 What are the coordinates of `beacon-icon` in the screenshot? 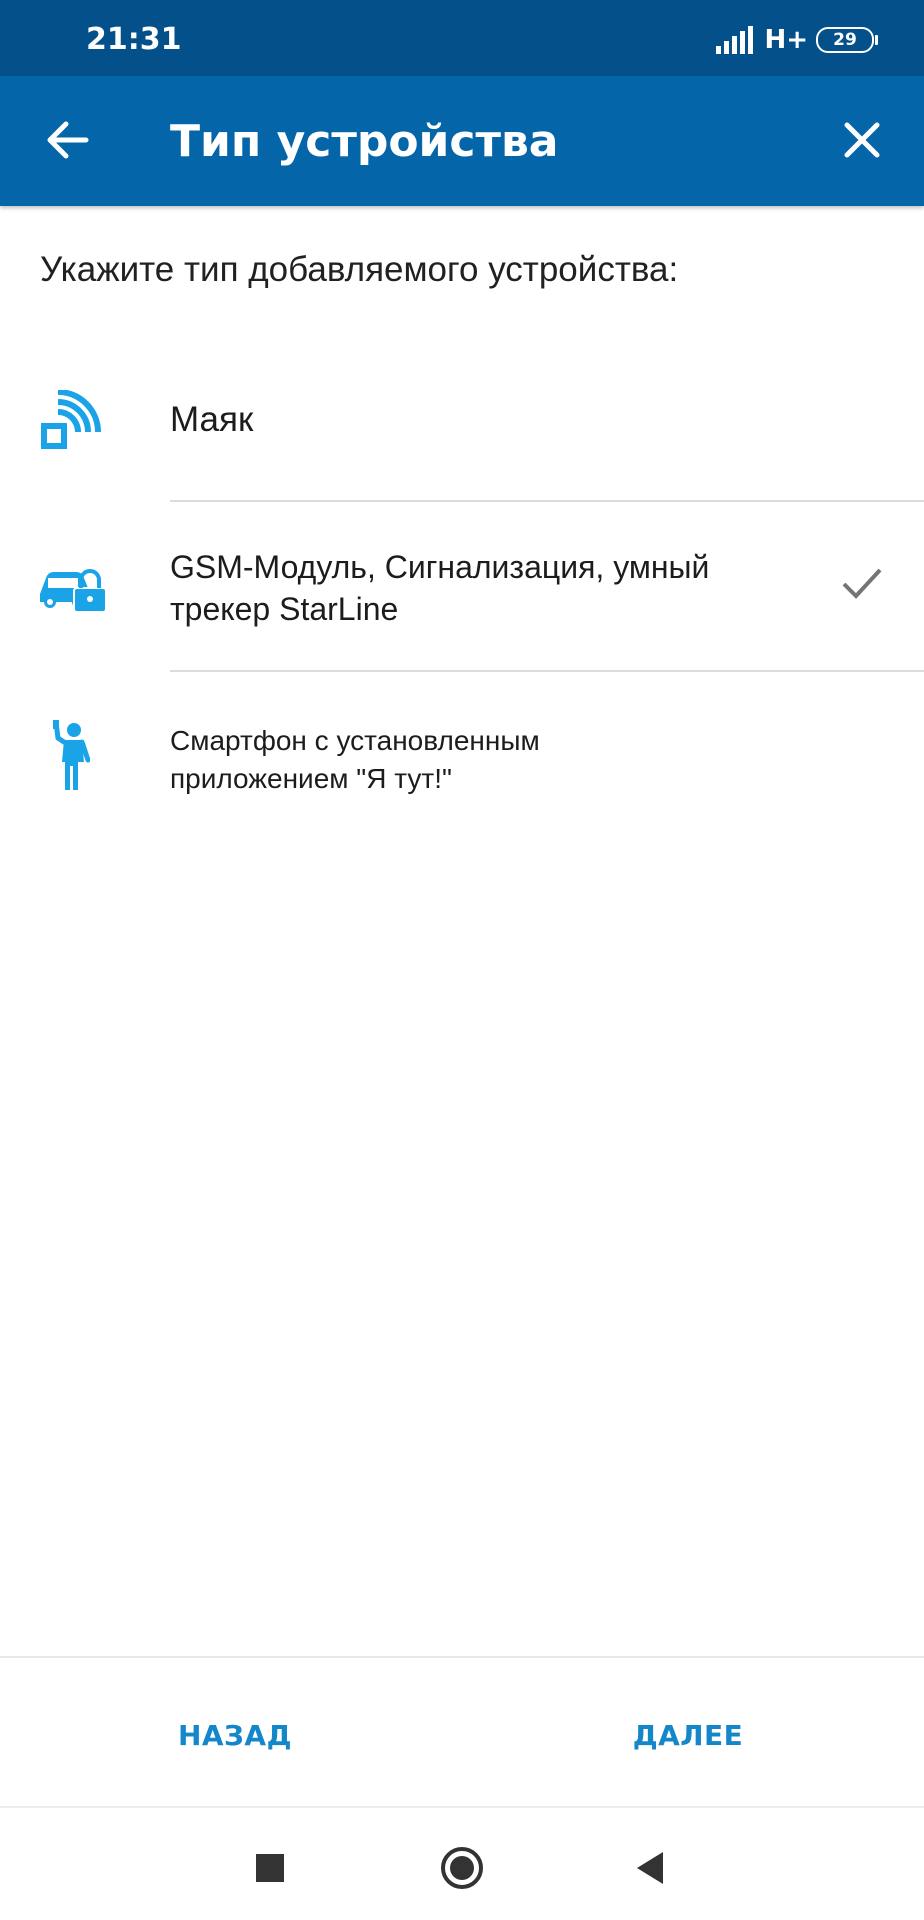 It's located at (71, 424).